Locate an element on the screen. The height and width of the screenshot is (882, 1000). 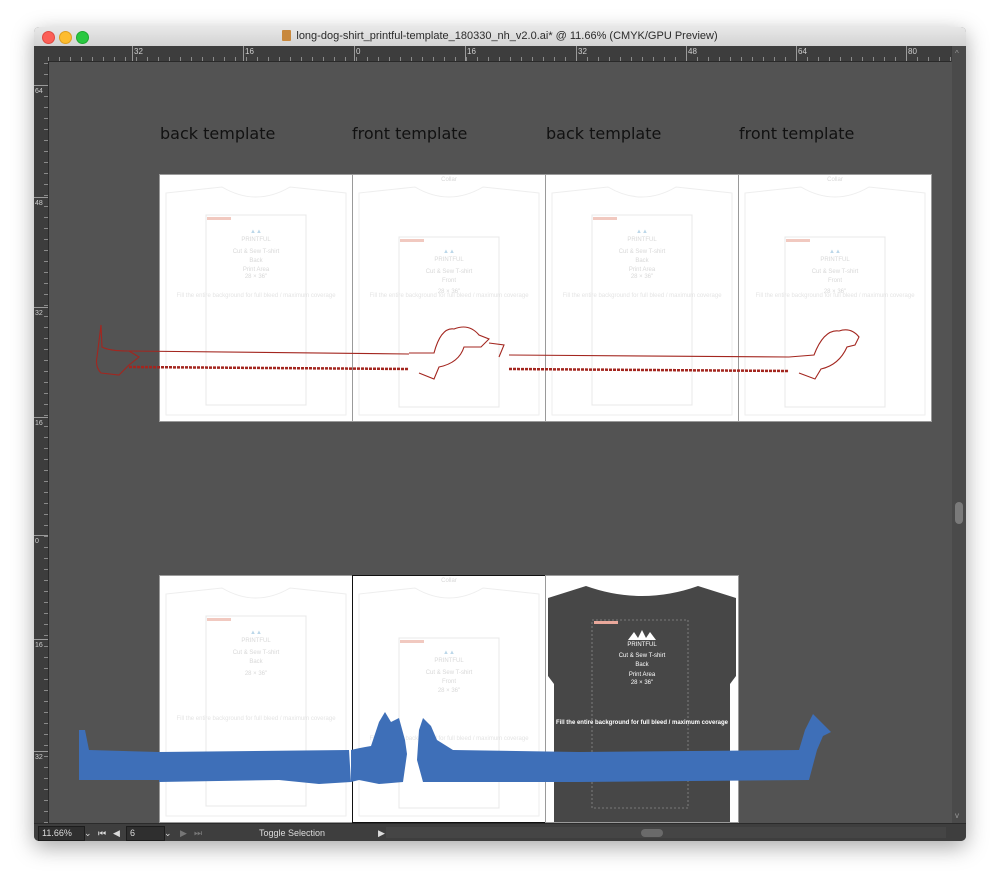
scroll-down-icon: v is located at coordinates (957, 815).